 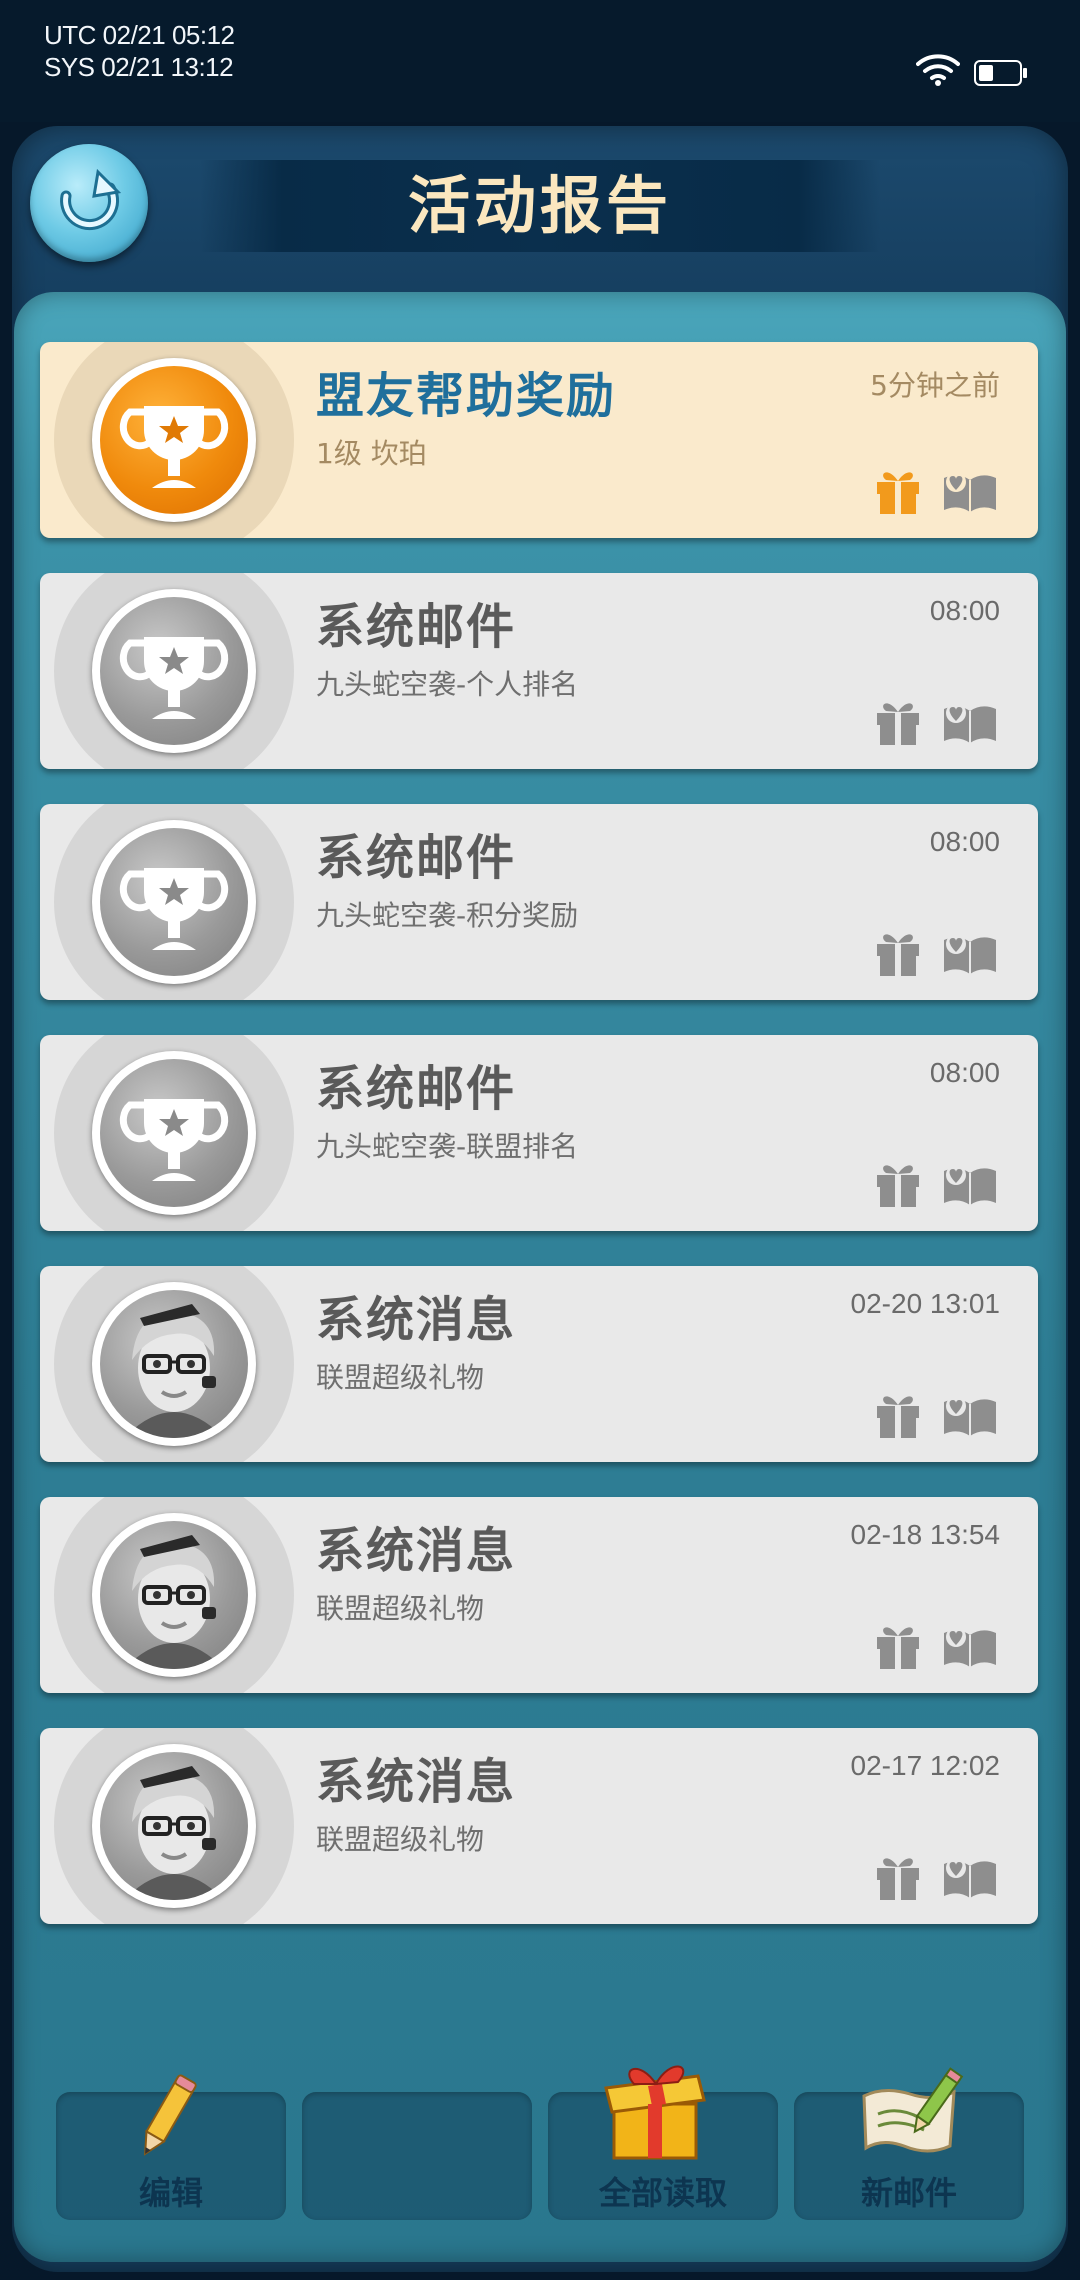 What do you see at coordinates (447, 1146) in the screenshot?
I see `mail-subtitle: 九头蛇空袭-联盟排名` at bounding box center [447, 1146].